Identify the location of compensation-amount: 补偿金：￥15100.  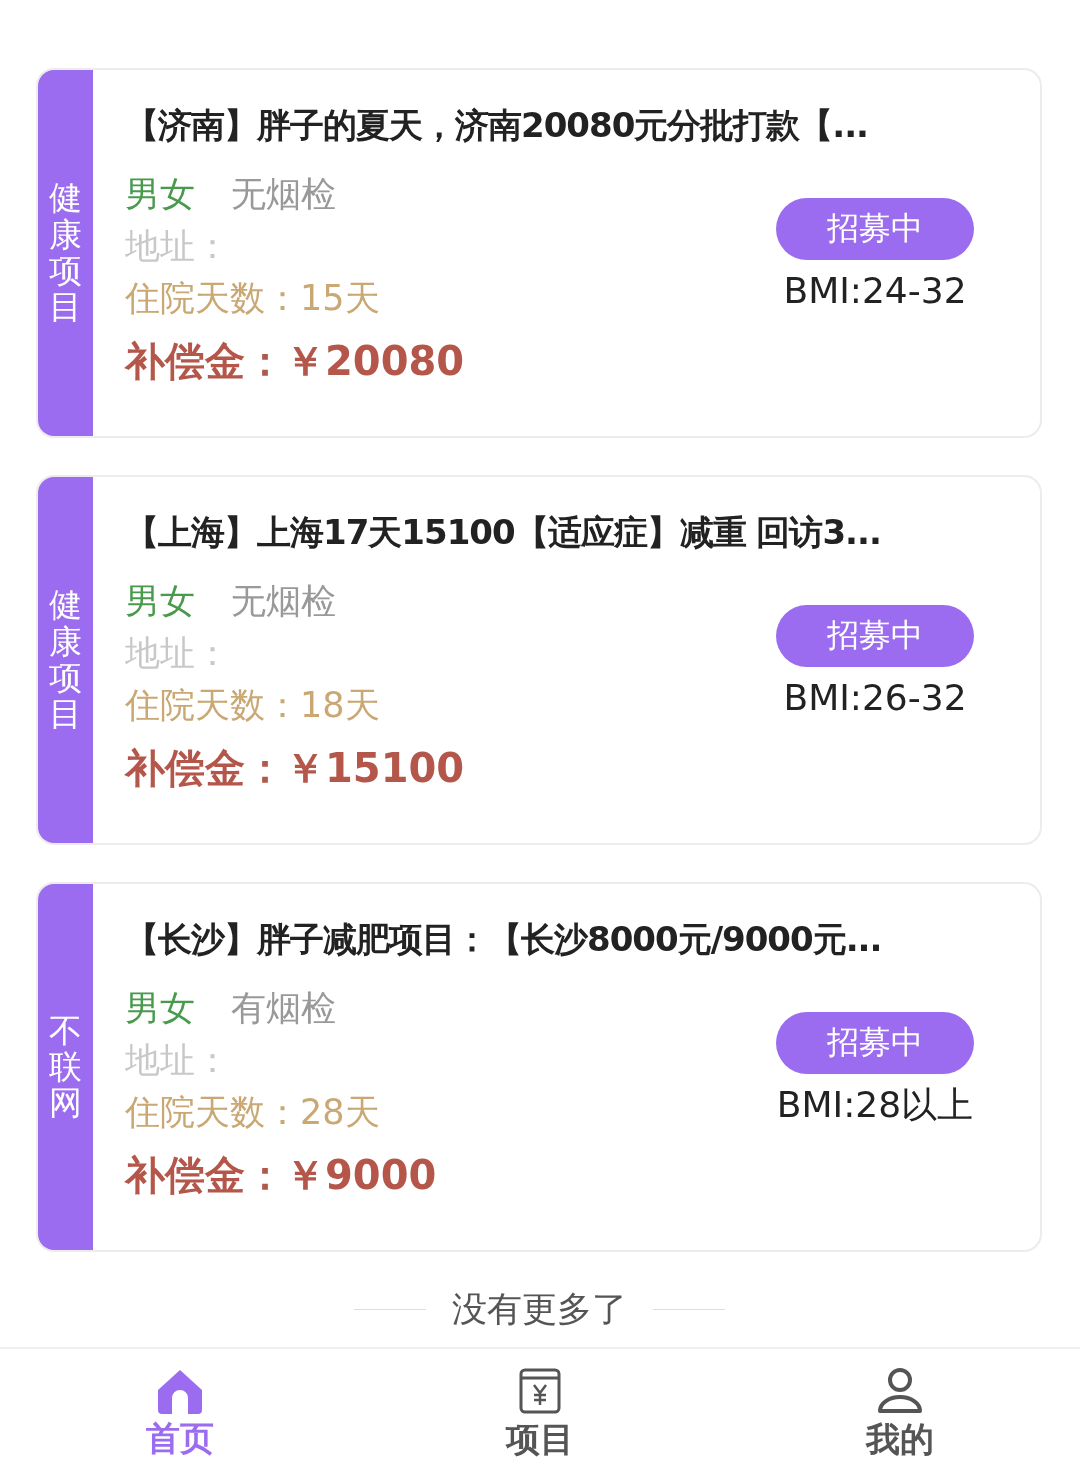
(295, 768).